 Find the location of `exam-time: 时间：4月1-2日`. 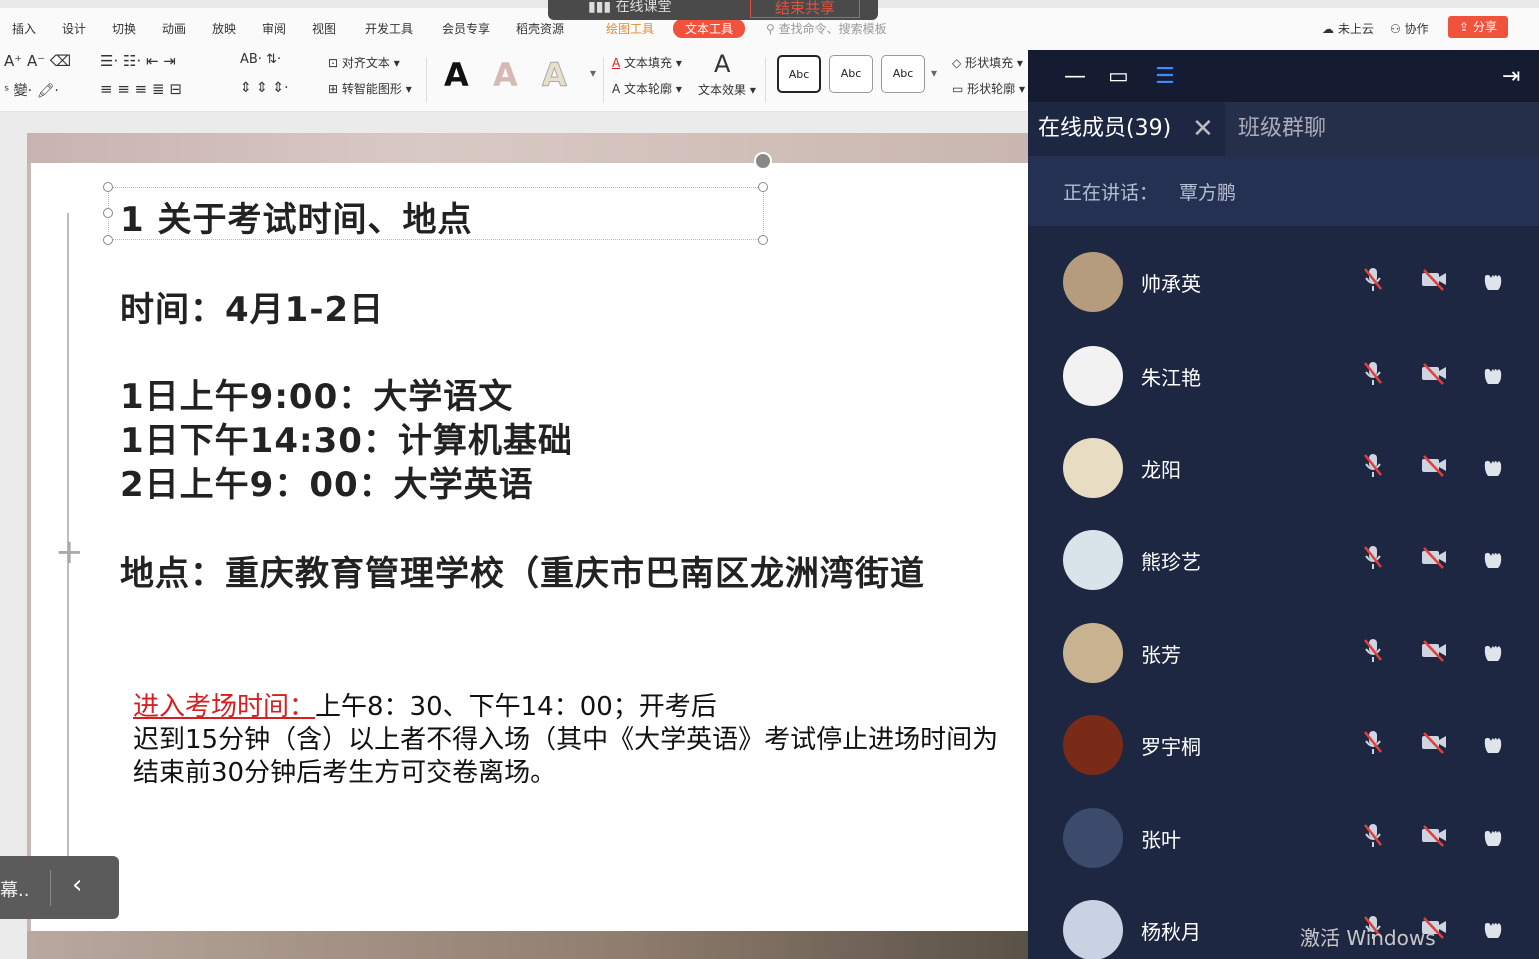

exam-time: 时间：4月1-2日 is located at coordinates (252, 306).